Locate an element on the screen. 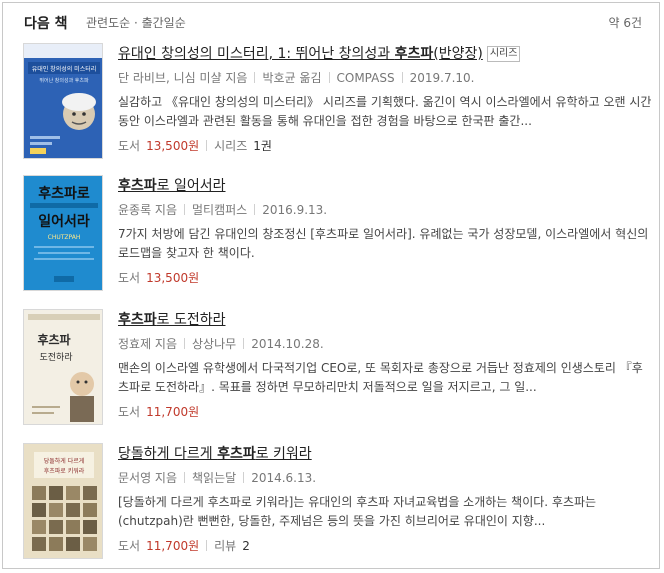 The width and height of the screenshot is (664, 573). book-meta: 정효제 지음 상상나무 2014.10.28. is located at coordinates (221, 343).